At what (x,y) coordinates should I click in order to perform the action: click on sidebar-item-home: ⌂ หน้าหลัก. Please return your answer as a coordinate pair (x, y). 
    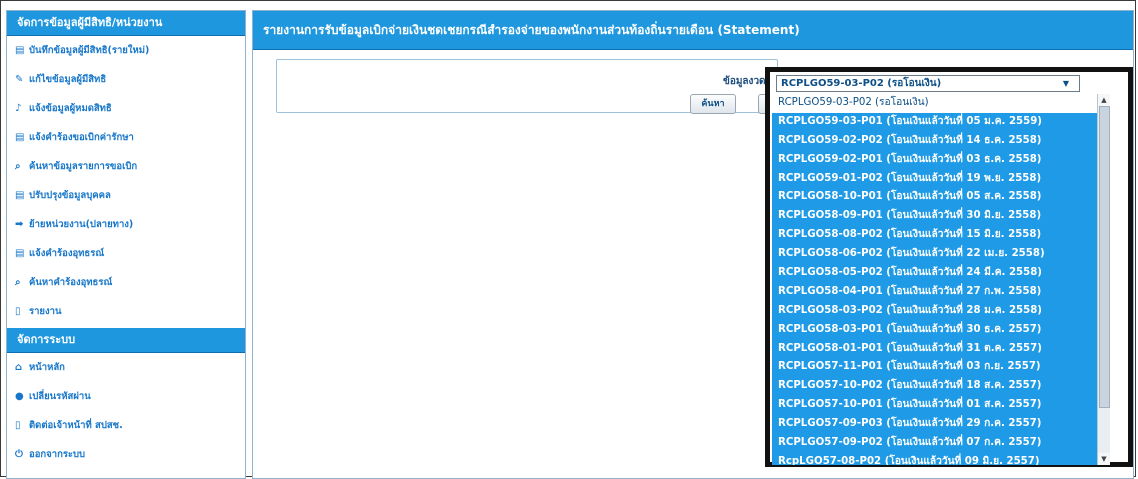
    Looking at the image, I should click on (126, 367).